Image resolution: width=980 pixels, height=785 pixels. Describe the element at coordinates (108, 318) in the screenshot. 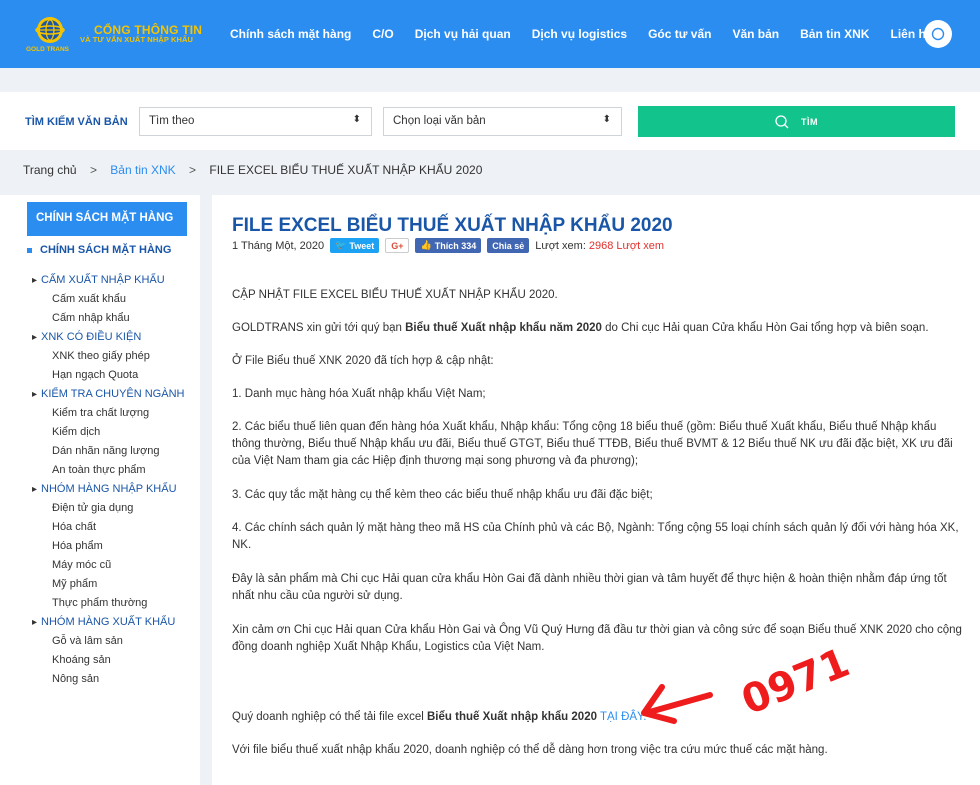

I see `sidebar-item: Cấm nhập khẩu` at that location.